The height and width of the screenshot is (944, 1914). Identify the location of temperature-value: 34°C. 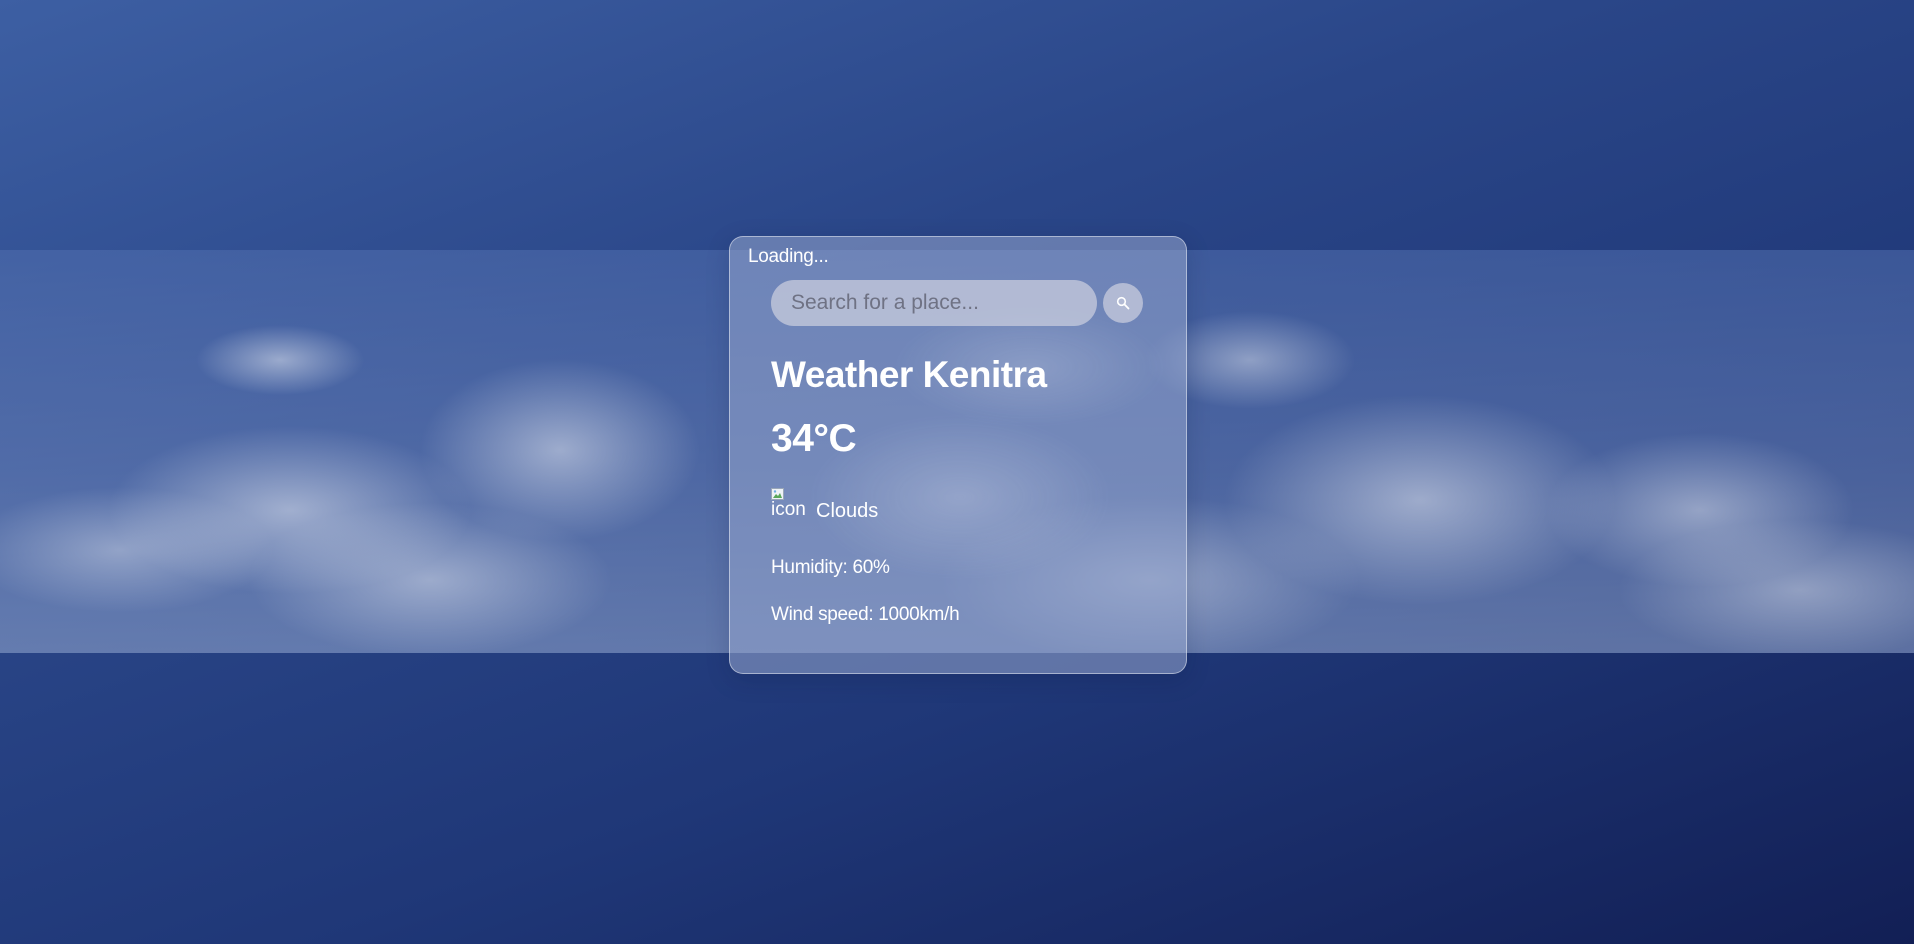
(814, 438).